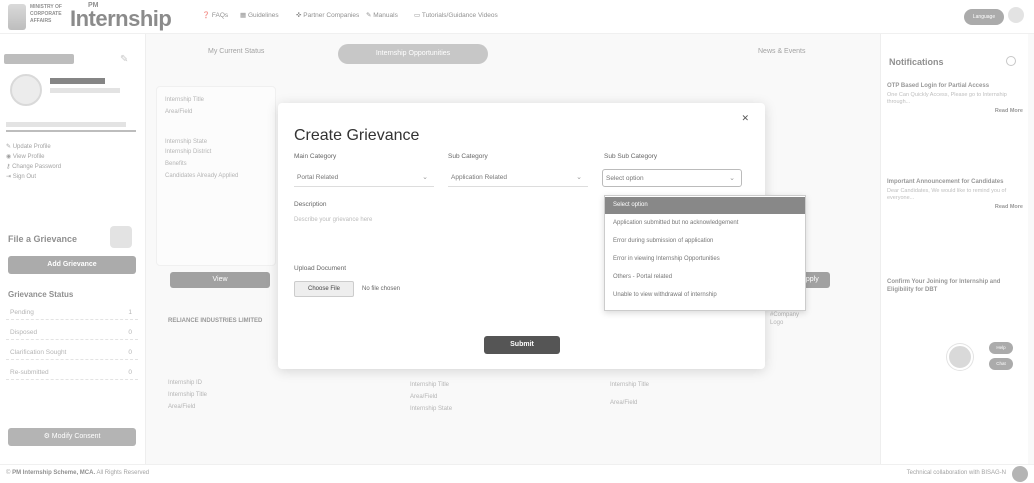 Image resolution: width=1034 pixels, height=483 pixels. What do you see at coordinates (518, 178) in the screenshot?
I see `sub-category-select: Application Related ⌄` at bounding box center [518, 178].